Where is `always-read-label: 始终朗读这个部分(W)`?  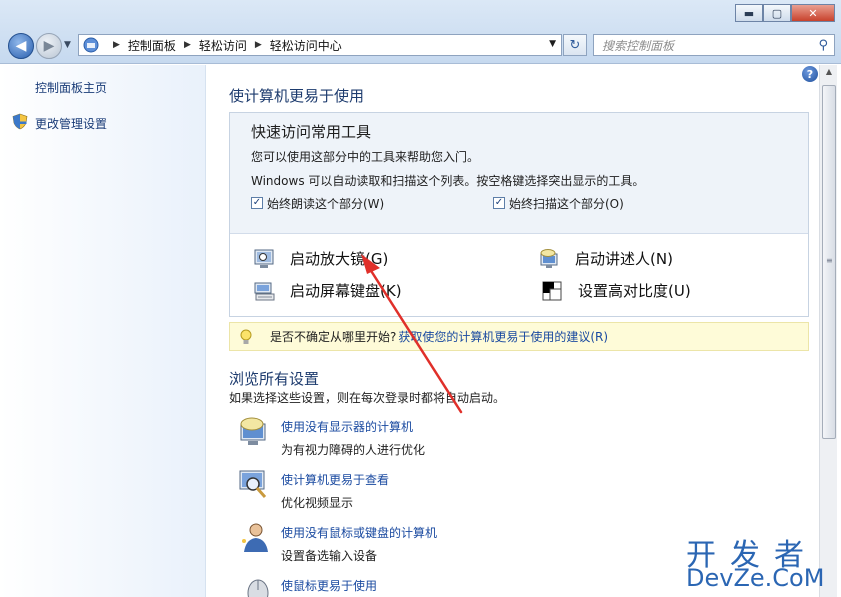 always-read-label: 始终朗读这个部分(W) is located at coordinates (325, 203).